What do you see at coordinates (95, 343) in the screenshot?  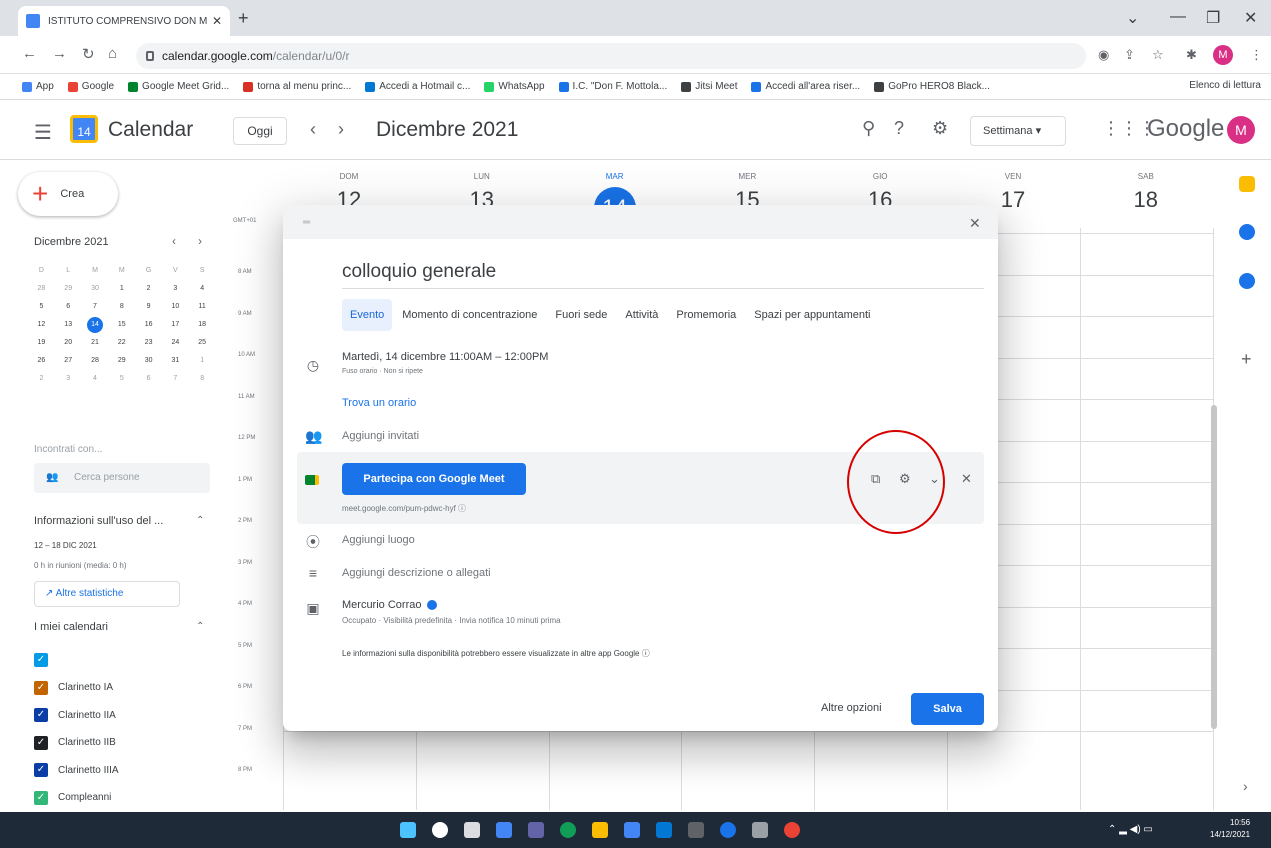 I see `mini-day: 21` at bounding box center [95, 343].